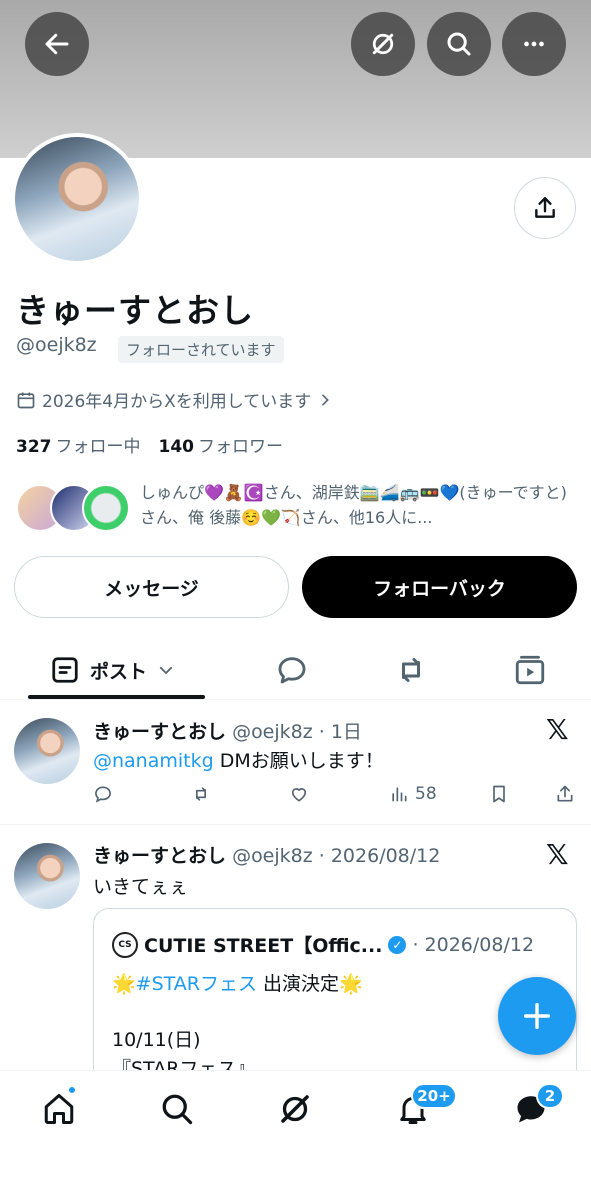 The height and width of the screenshot is (1200, 591). I want to click on follower-avatar, so click(106, 508).